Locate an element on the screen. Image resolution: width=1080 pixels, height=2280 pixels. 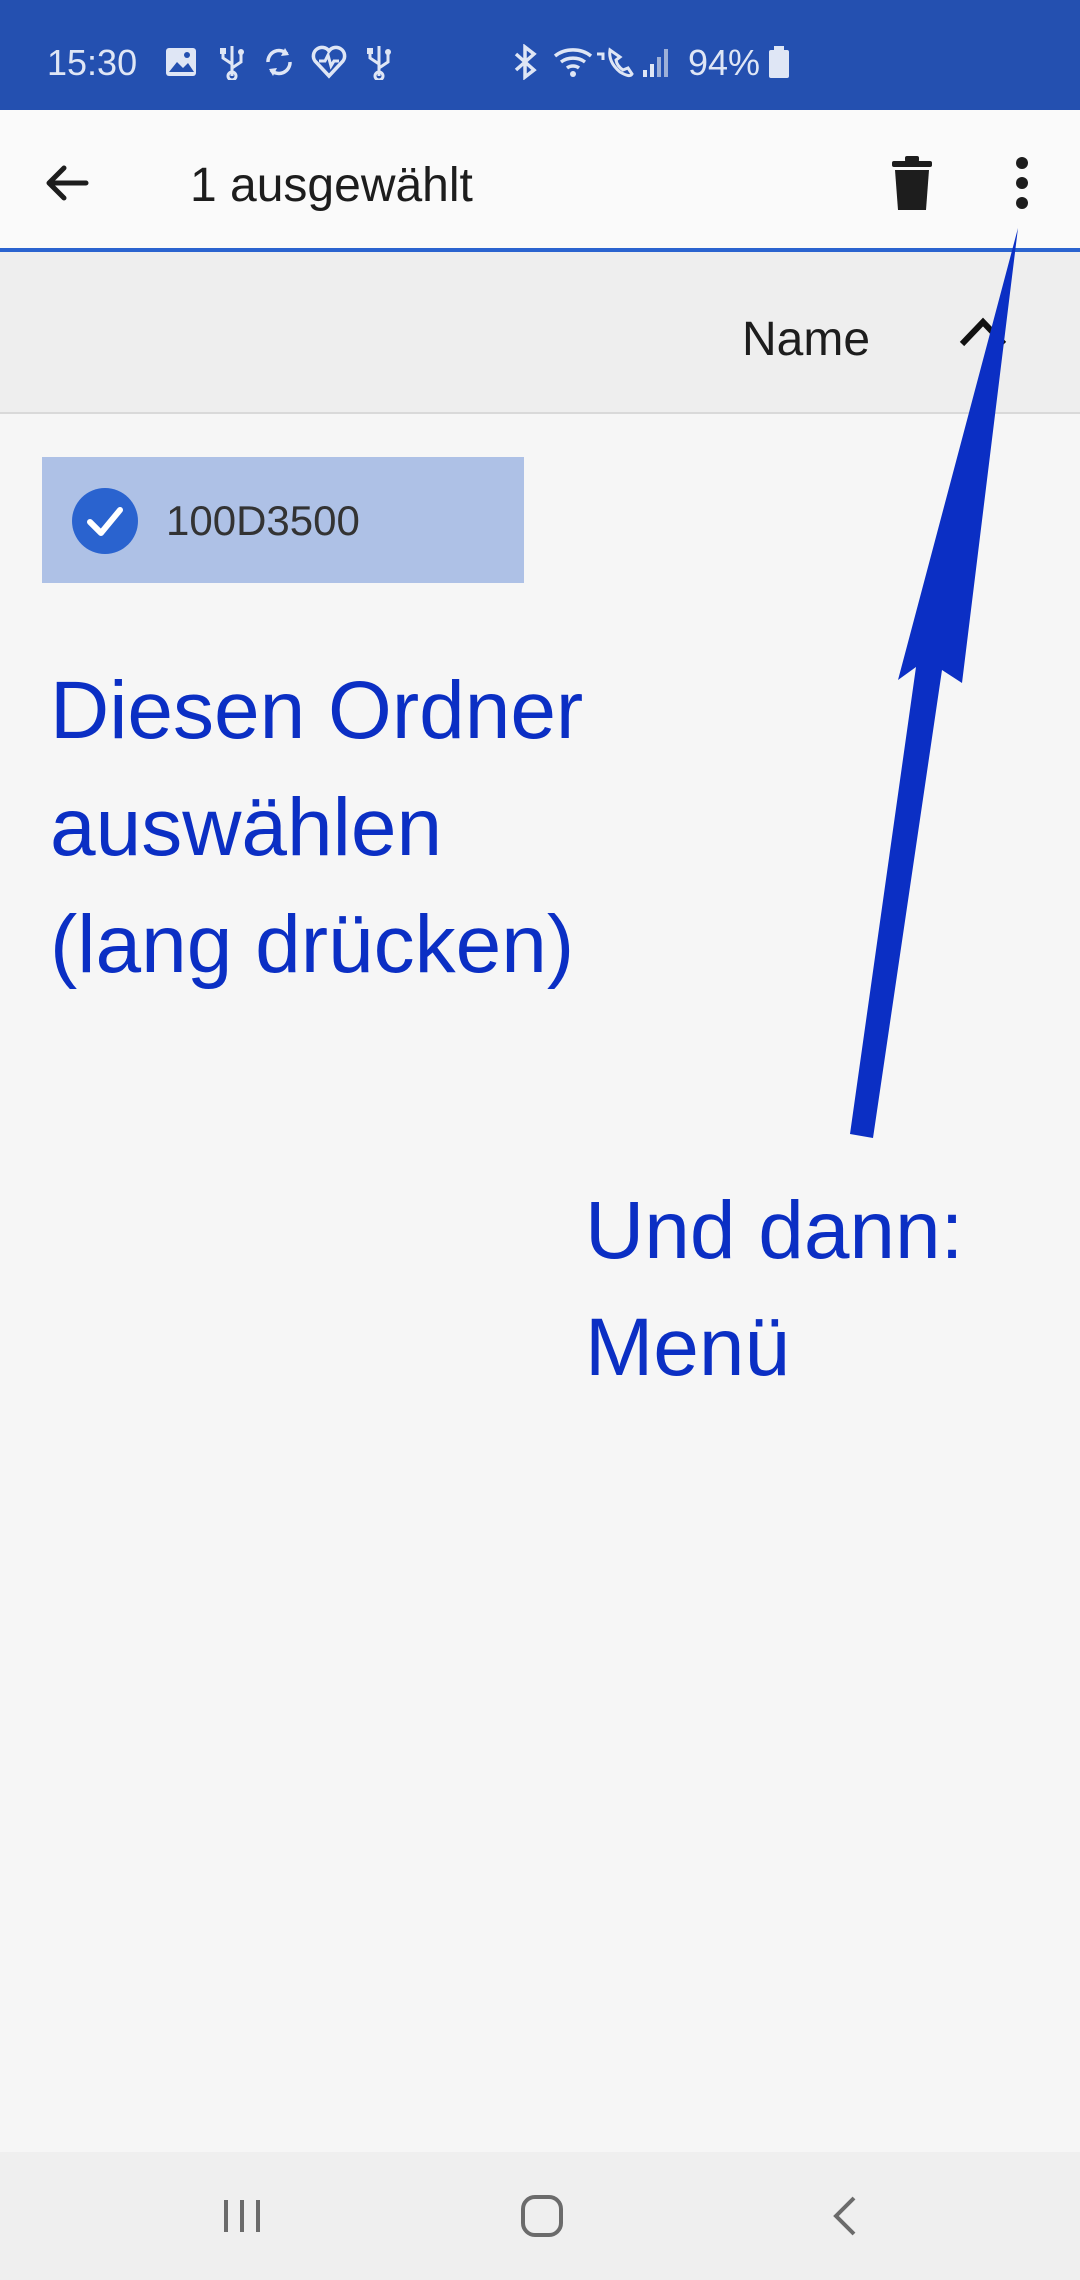
back-icon is located at coordinates (845, 2216).